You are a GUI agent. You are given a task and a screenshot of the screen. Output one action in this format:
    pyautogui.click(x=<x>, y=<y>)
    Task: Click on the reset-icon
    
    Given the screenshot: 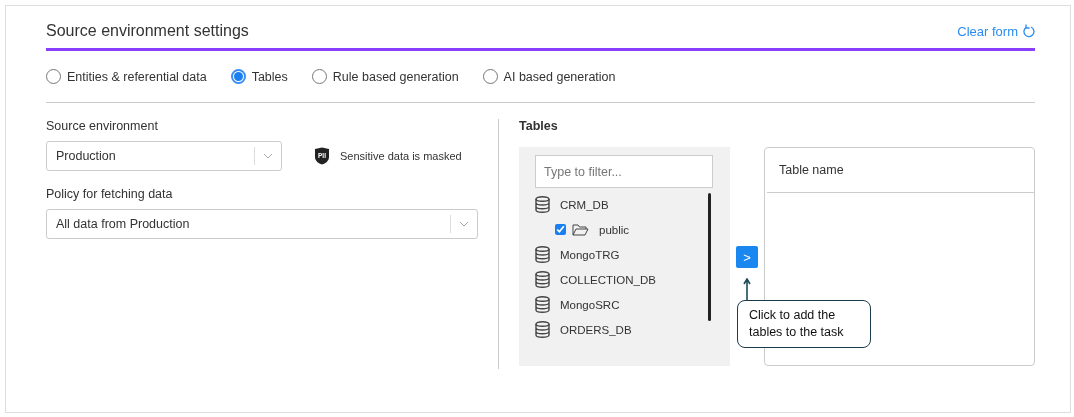 What is the action you would take?
    pyautogui.click(x=1028, y=31)
    